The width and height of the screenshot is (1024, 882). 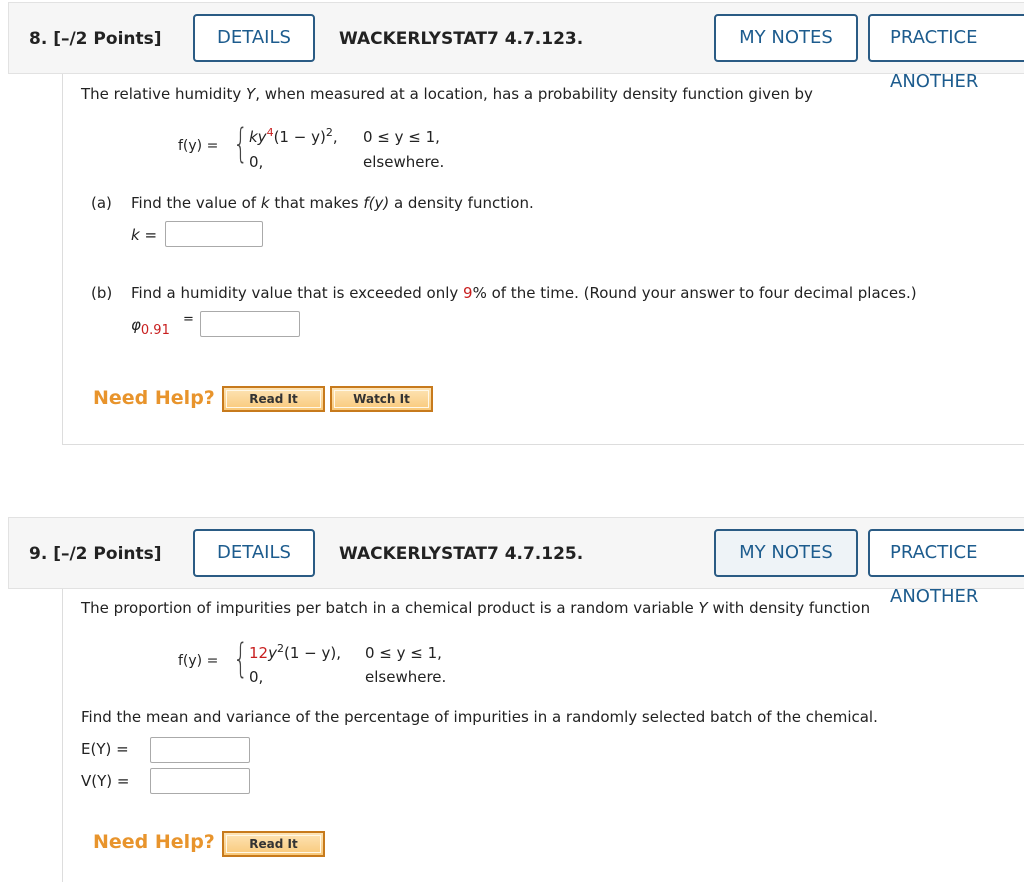 I want to click on part-a-k: k, so click(x=265, y=203).